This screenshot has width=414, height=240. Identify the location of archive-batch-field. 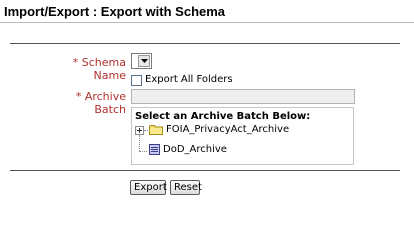
(243, 96).